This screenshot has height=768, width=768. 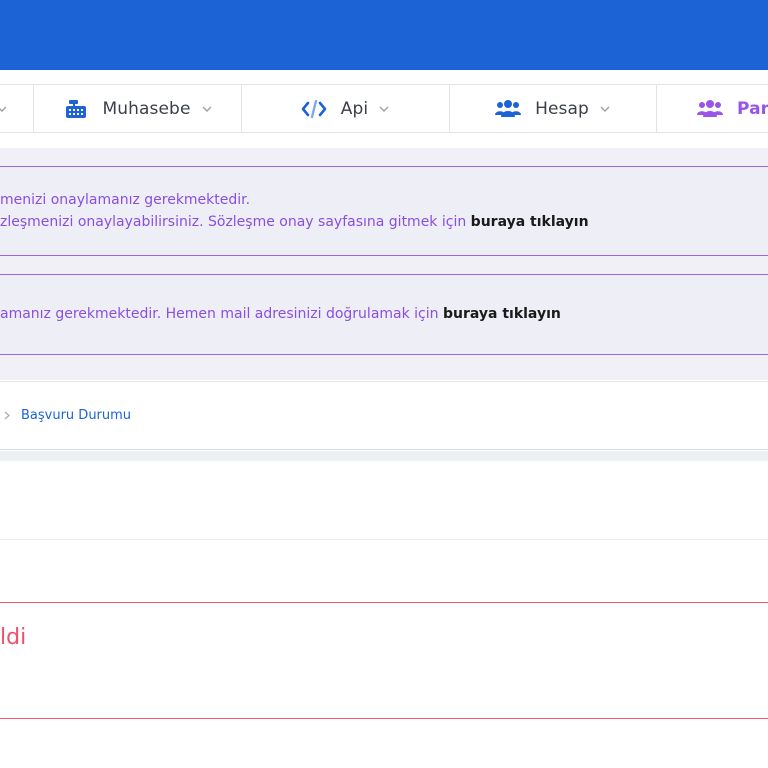 I want to click on main-navbar: Muhasebe Api Hesap Par, so click(x=384, y=108).